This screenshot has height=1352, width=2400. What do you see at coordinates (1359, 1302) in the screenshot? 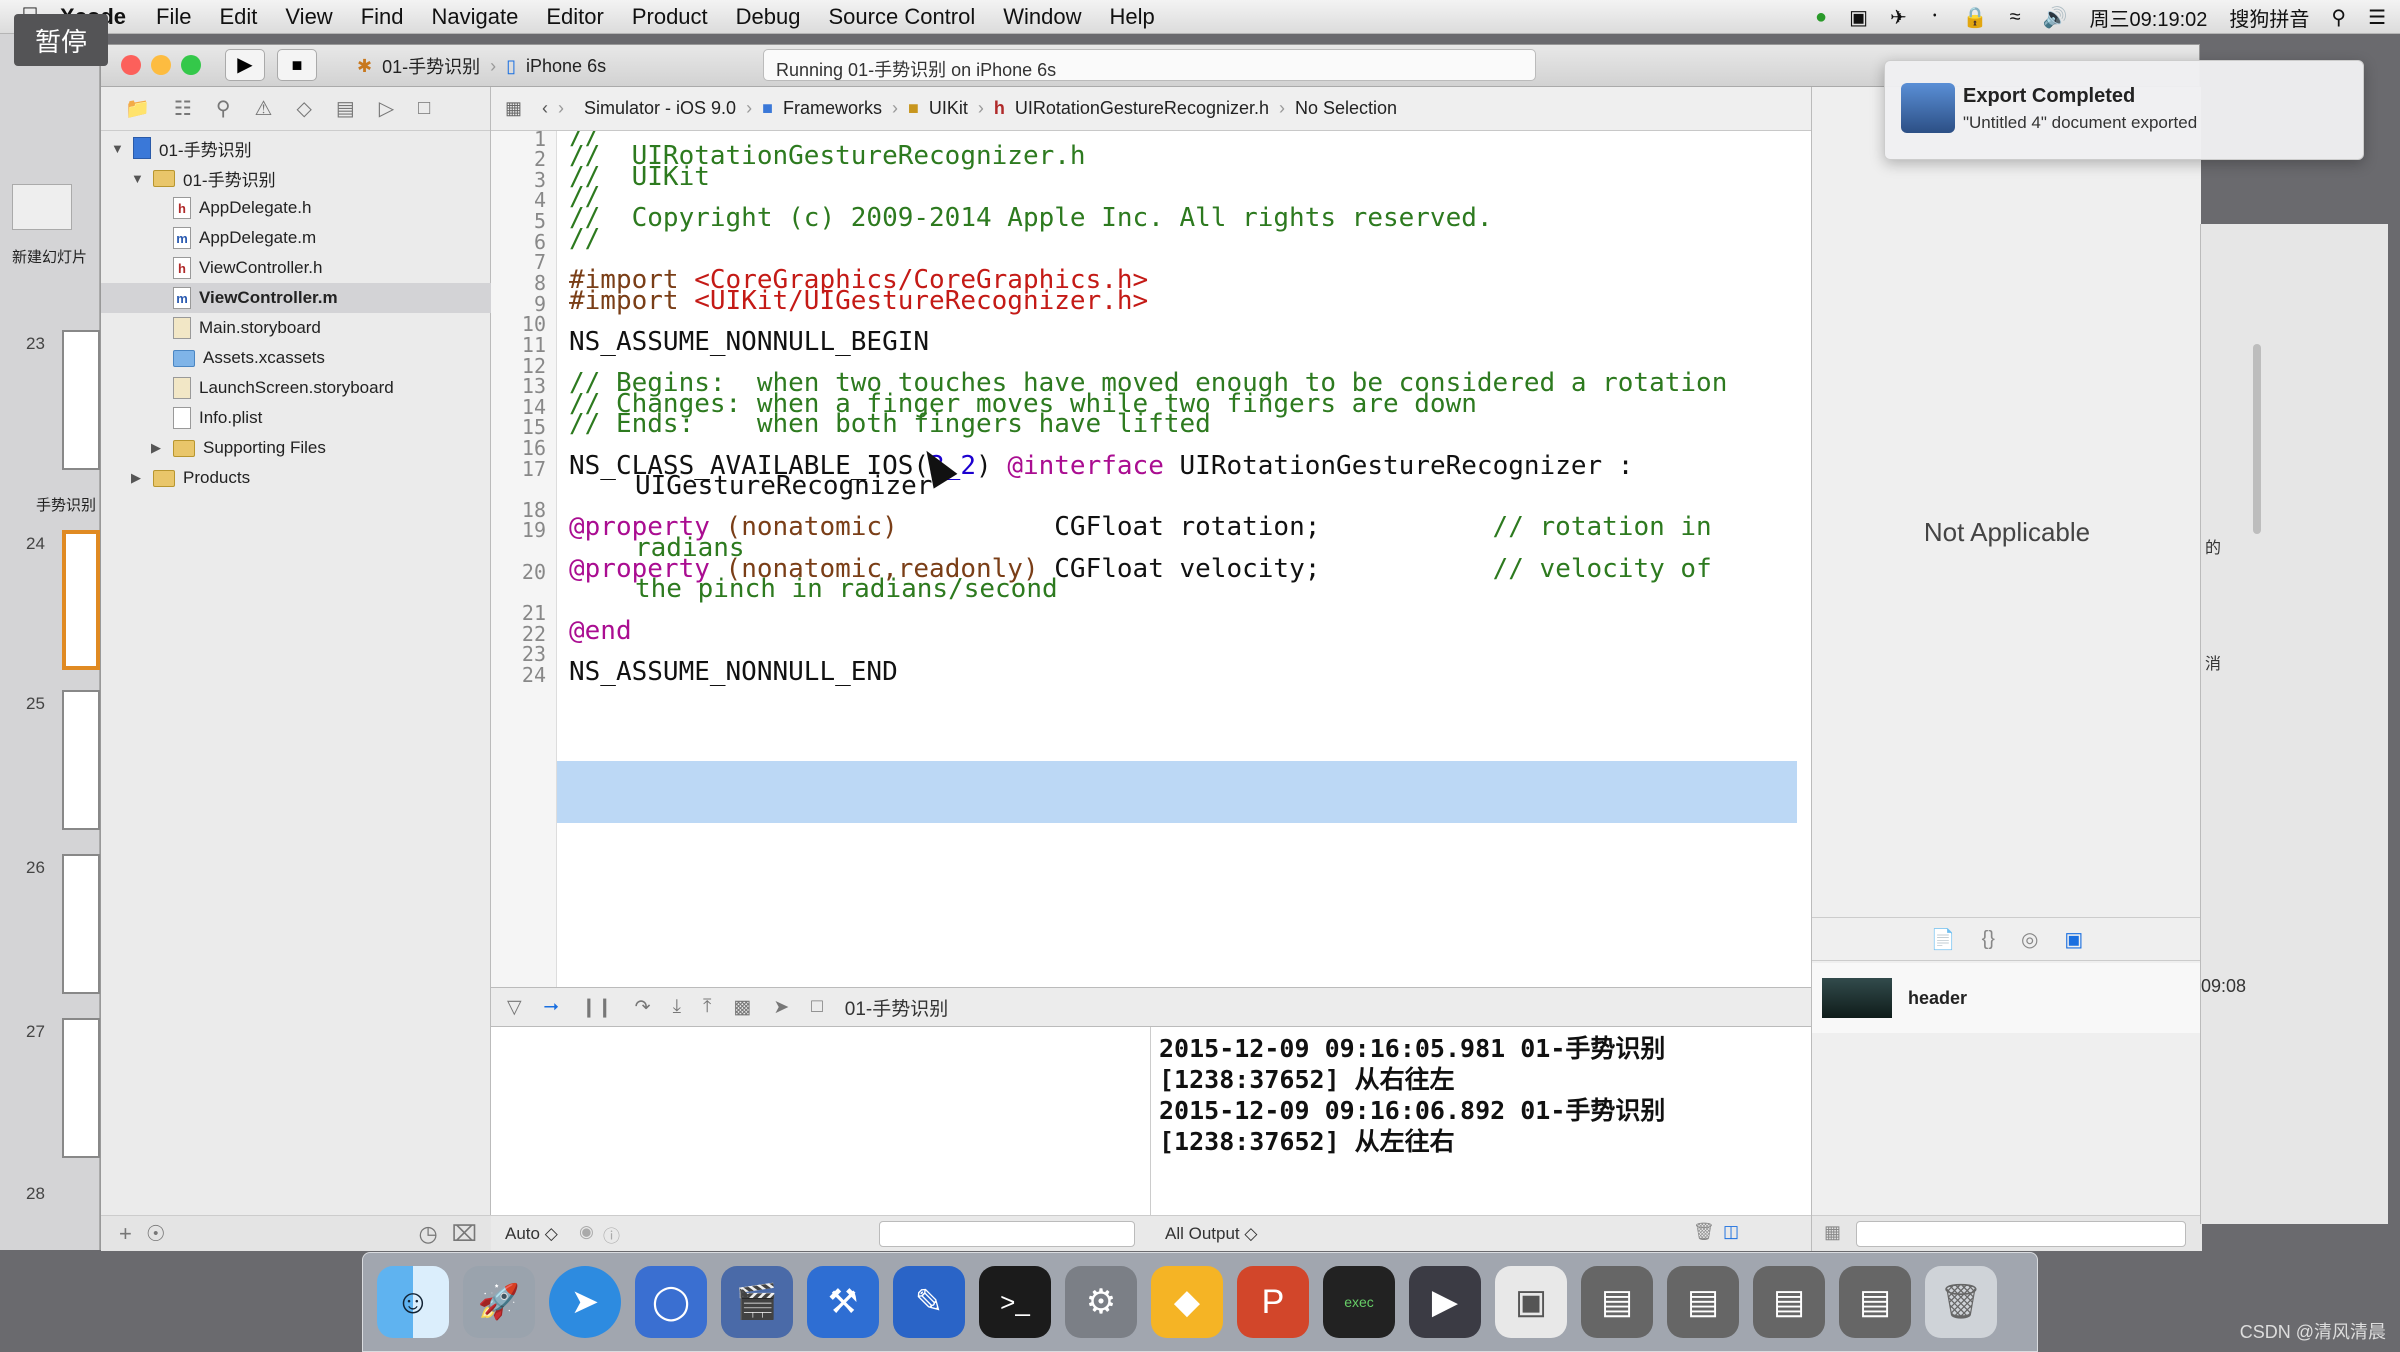
I see `console-app-icon: exec` at bounding box center [1359, 1302].